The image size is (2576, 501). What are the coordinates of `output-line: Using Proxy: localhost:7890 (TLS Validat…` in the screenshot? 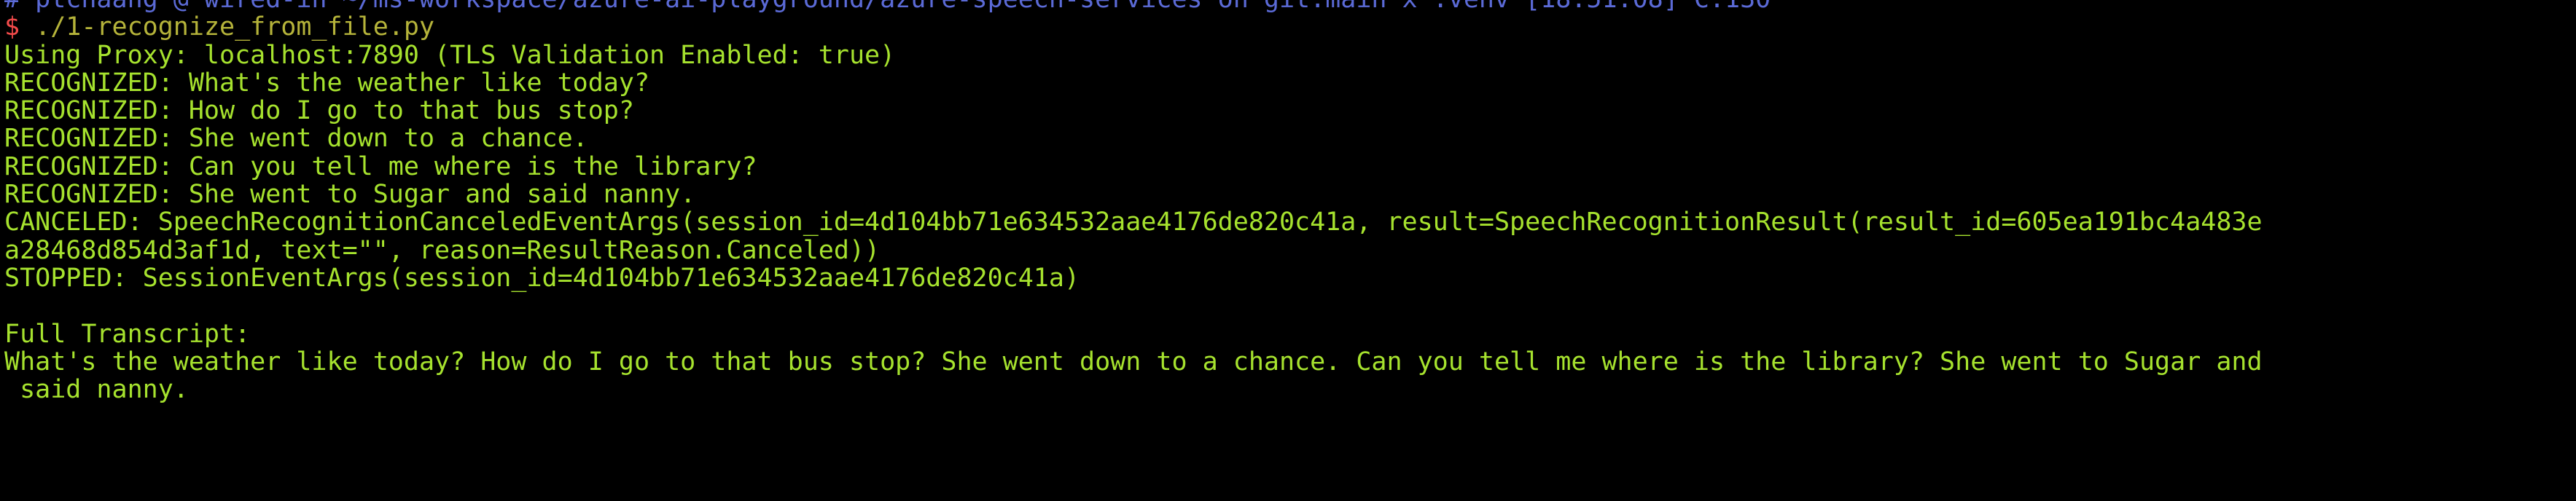 It's located at (450, 55).